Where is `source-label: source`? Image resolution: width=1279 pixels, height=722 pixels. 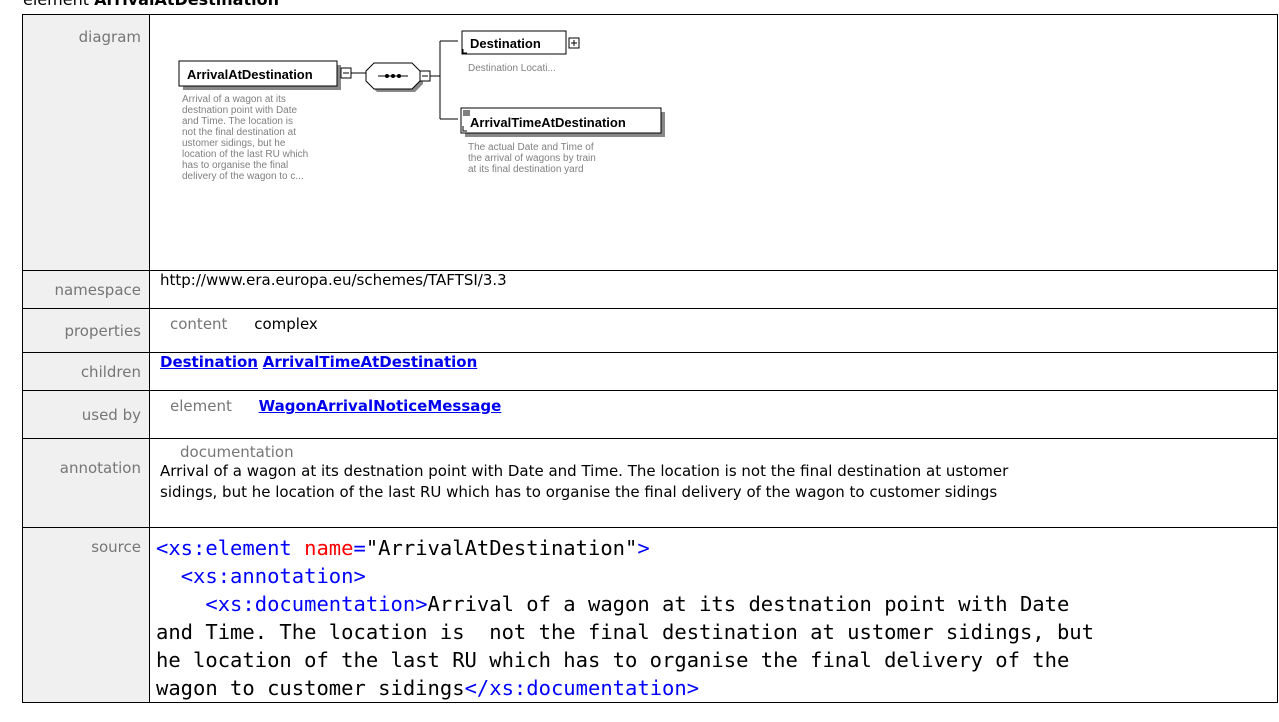
source-label: source is located at coordinates (86, 615).